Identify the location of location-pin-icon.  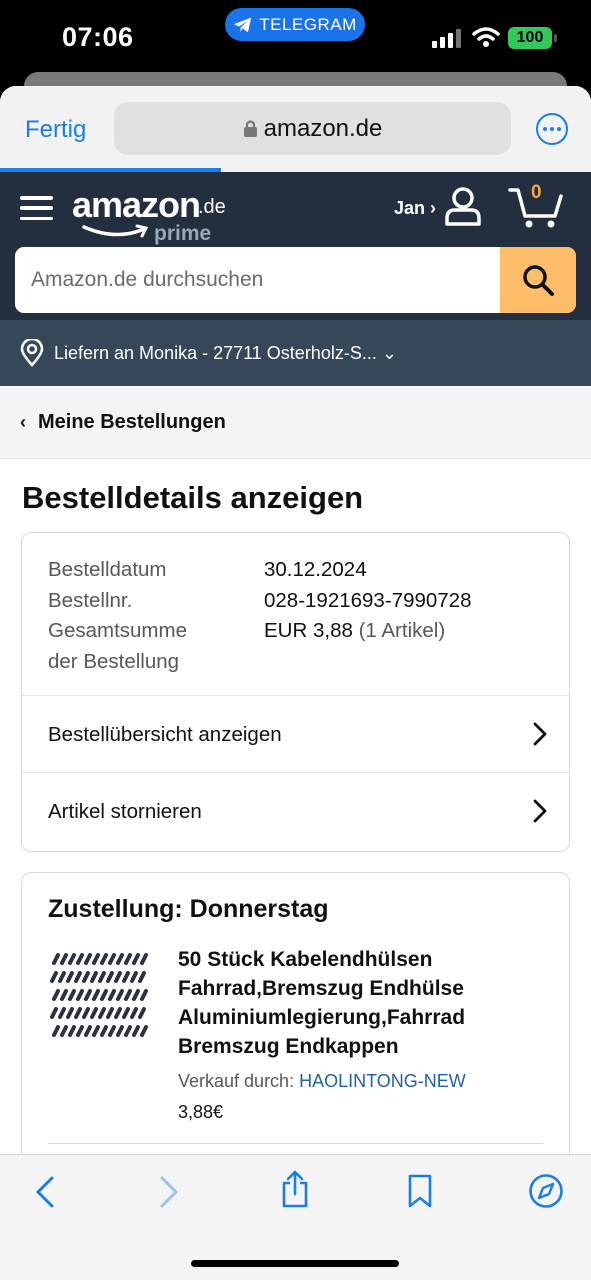
(32, 353).